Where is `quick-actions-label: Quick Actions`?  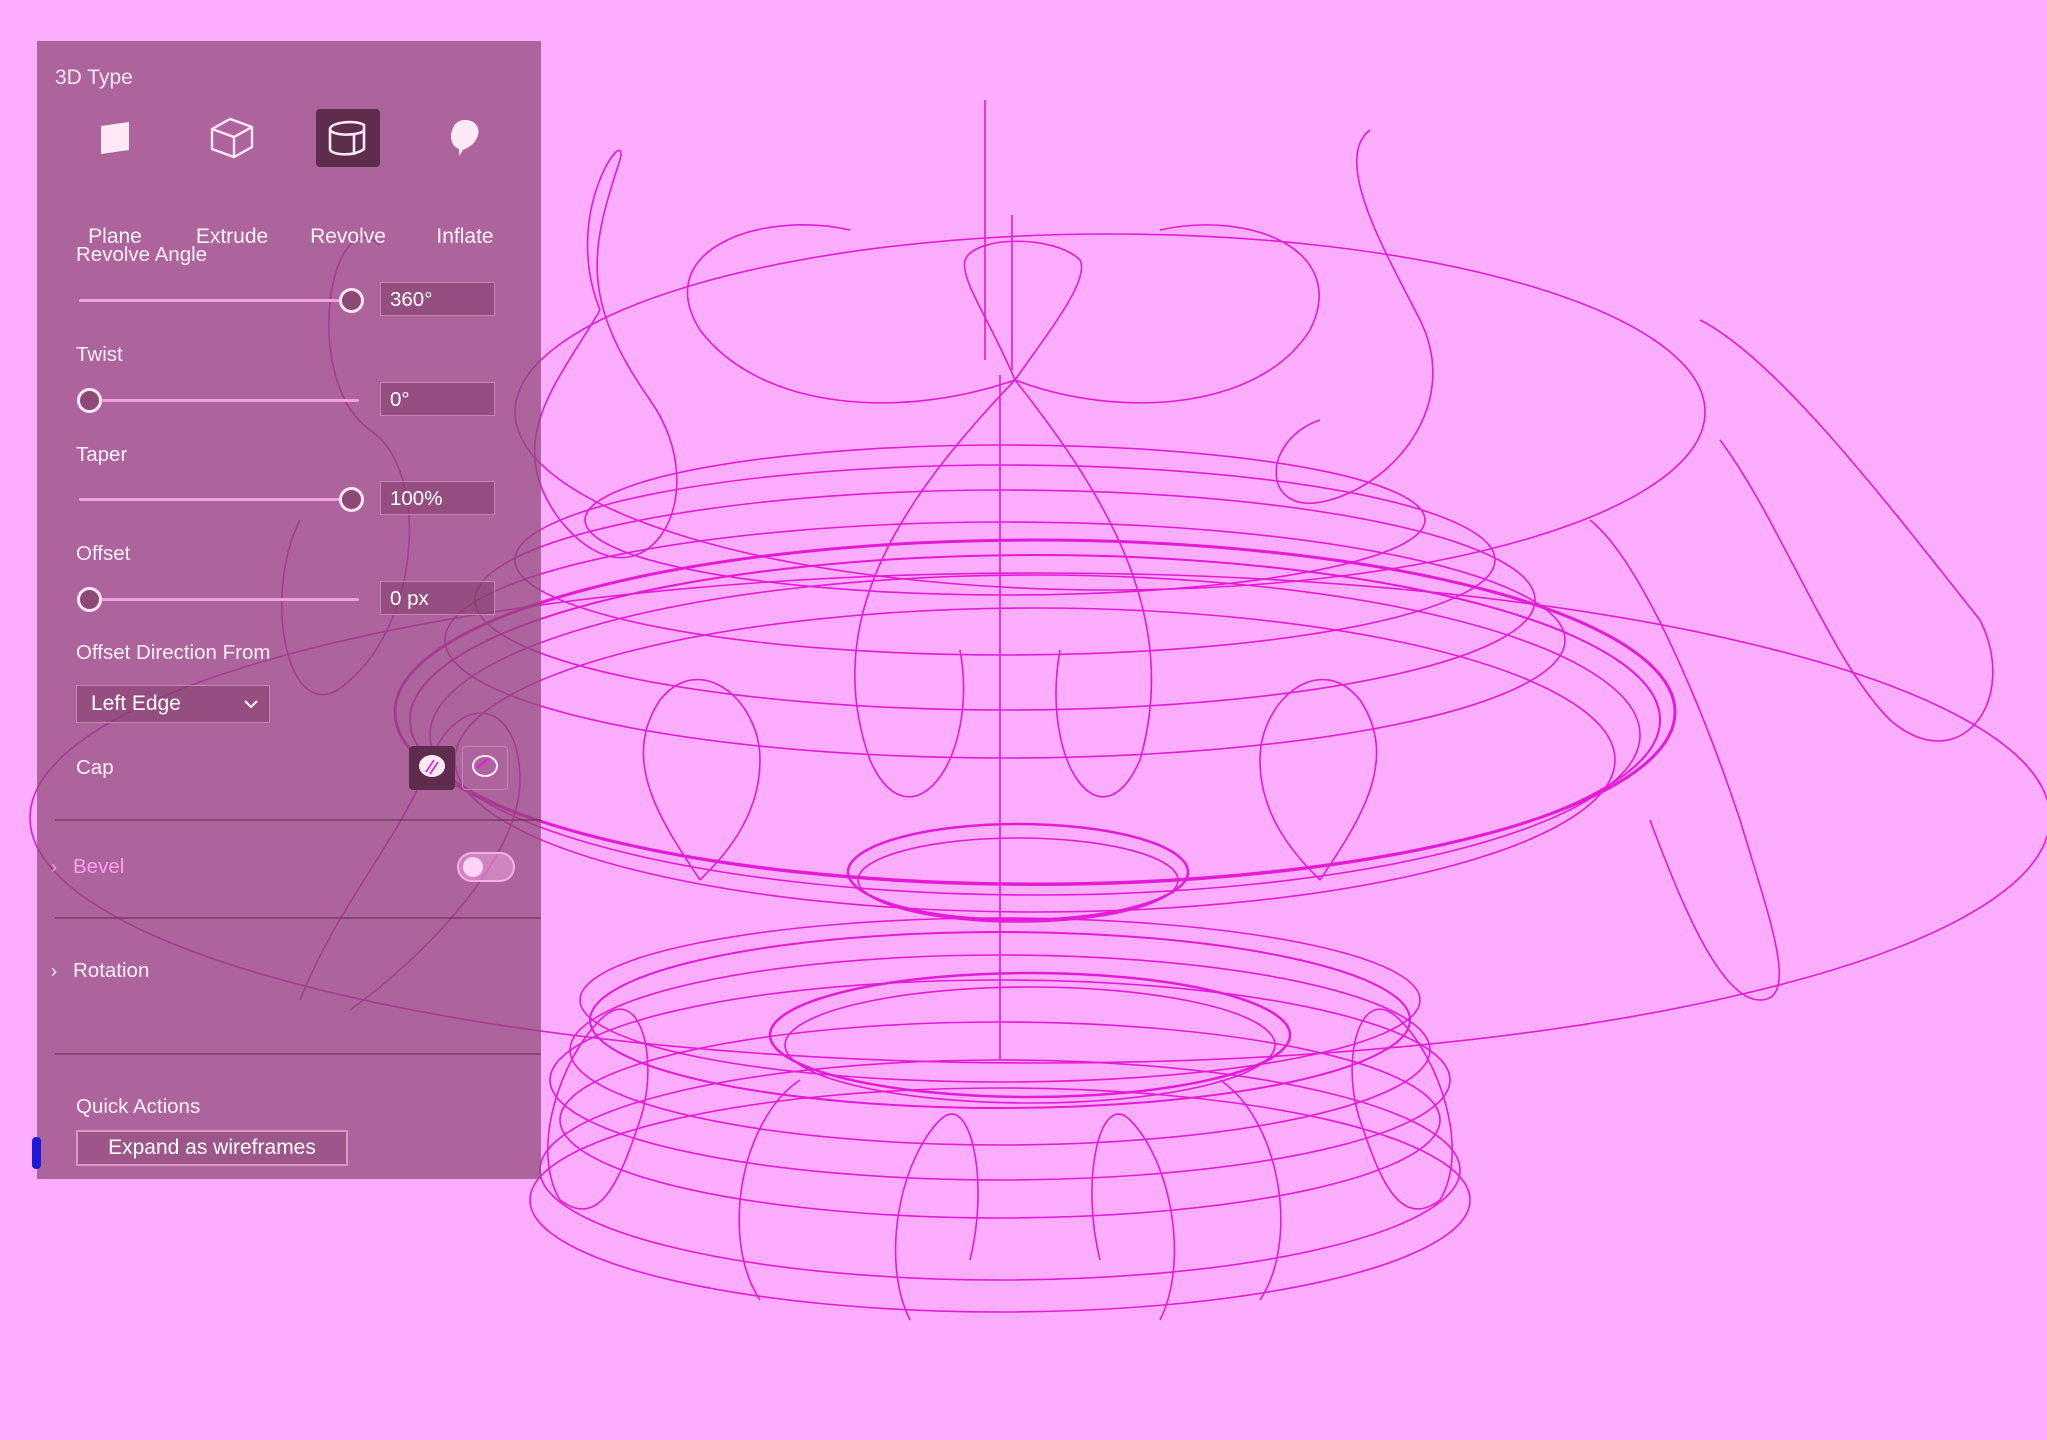
quick-actions-label: Quick Actions is located at coordinates (138, 1106).